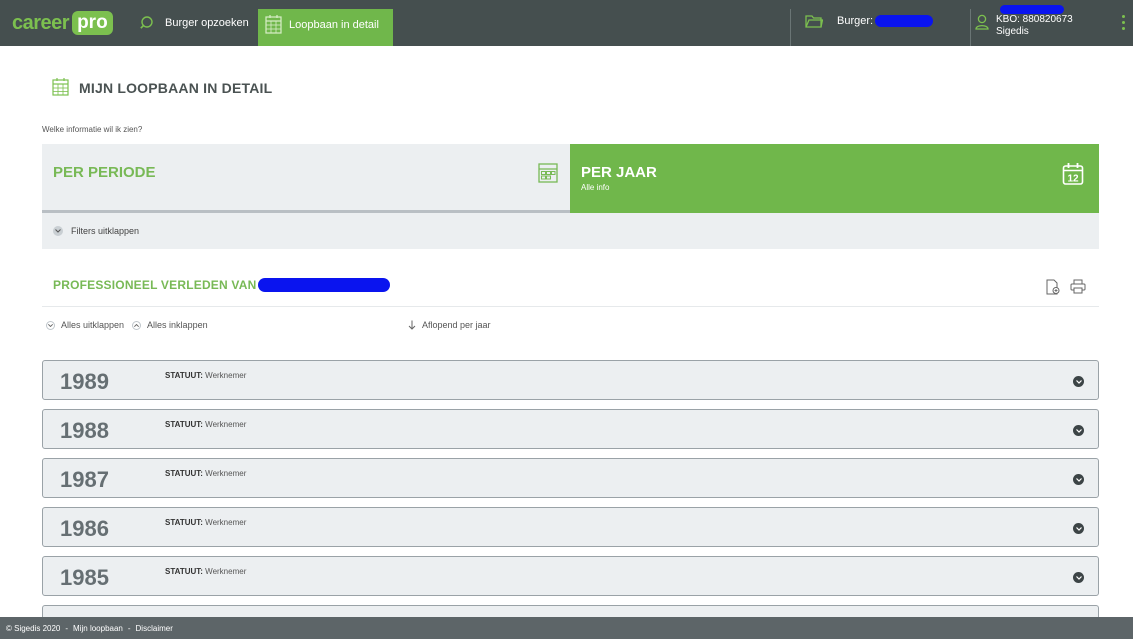  I want to click on expand-all-button: Alles uitklappen, so click(85, 325).